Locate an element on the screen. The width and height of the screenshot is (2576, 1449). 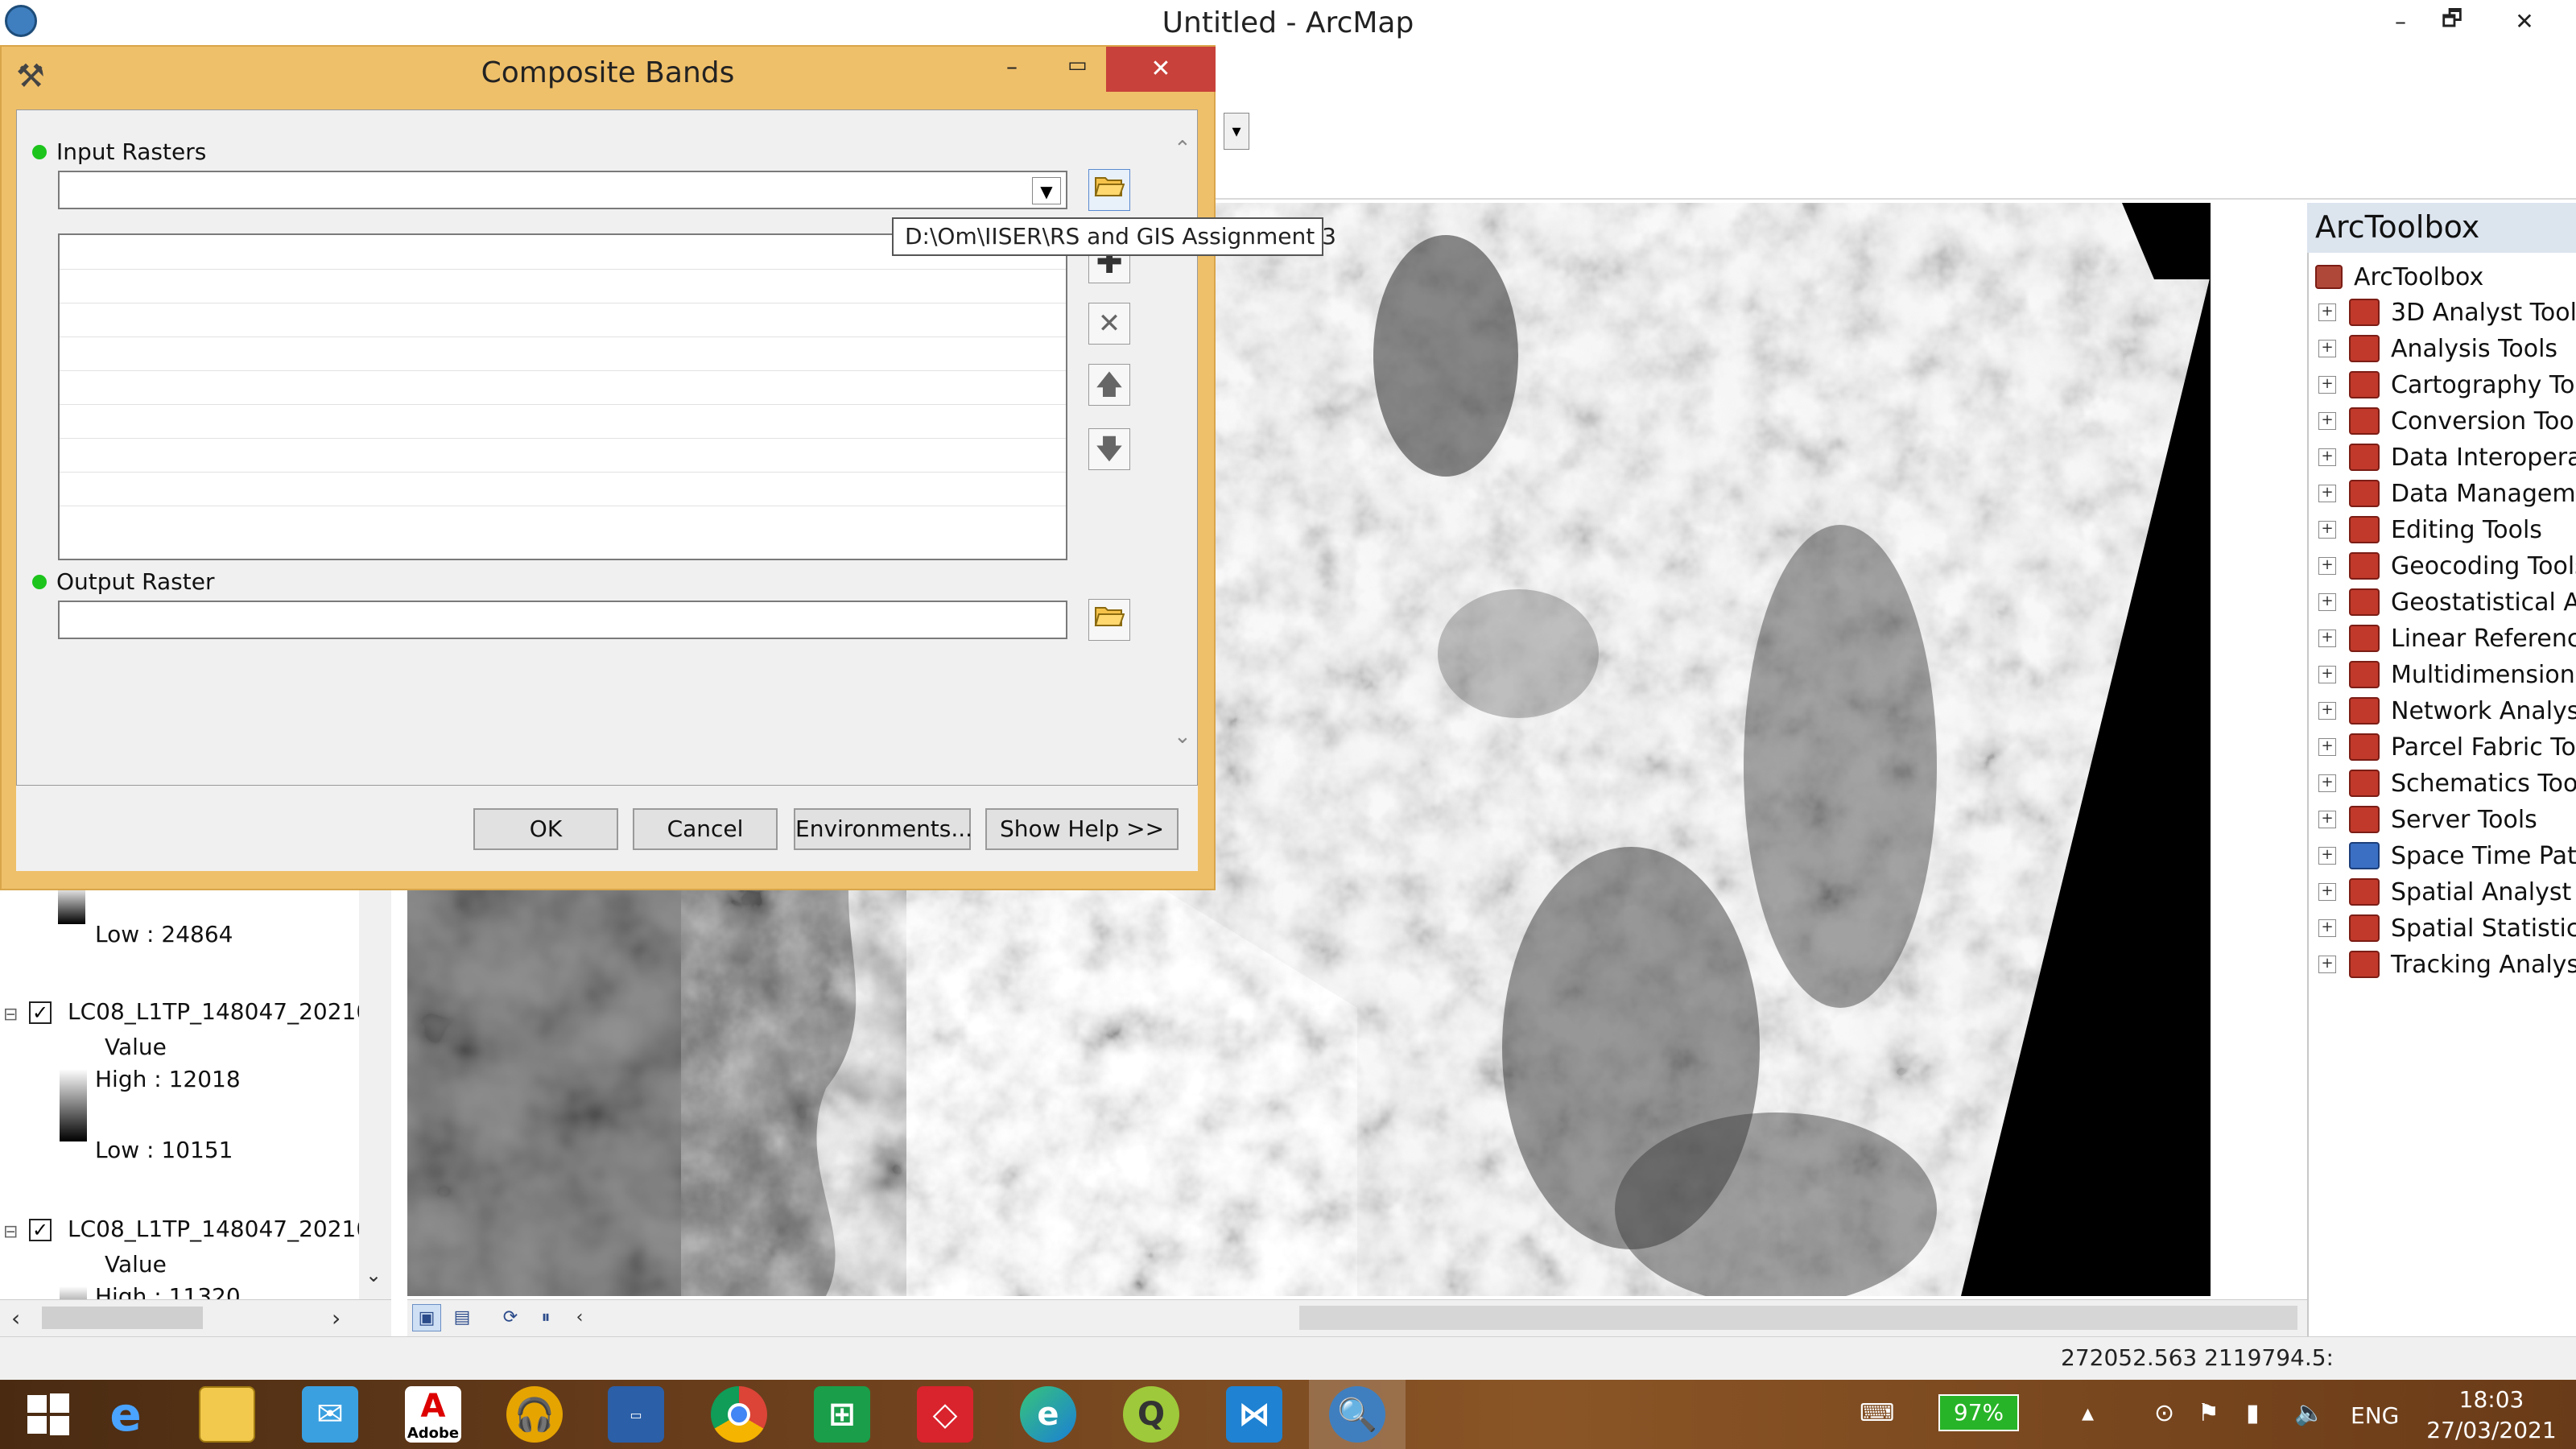
toolbox-item: + Space Time Patte is located at coordinates (2447, 855).